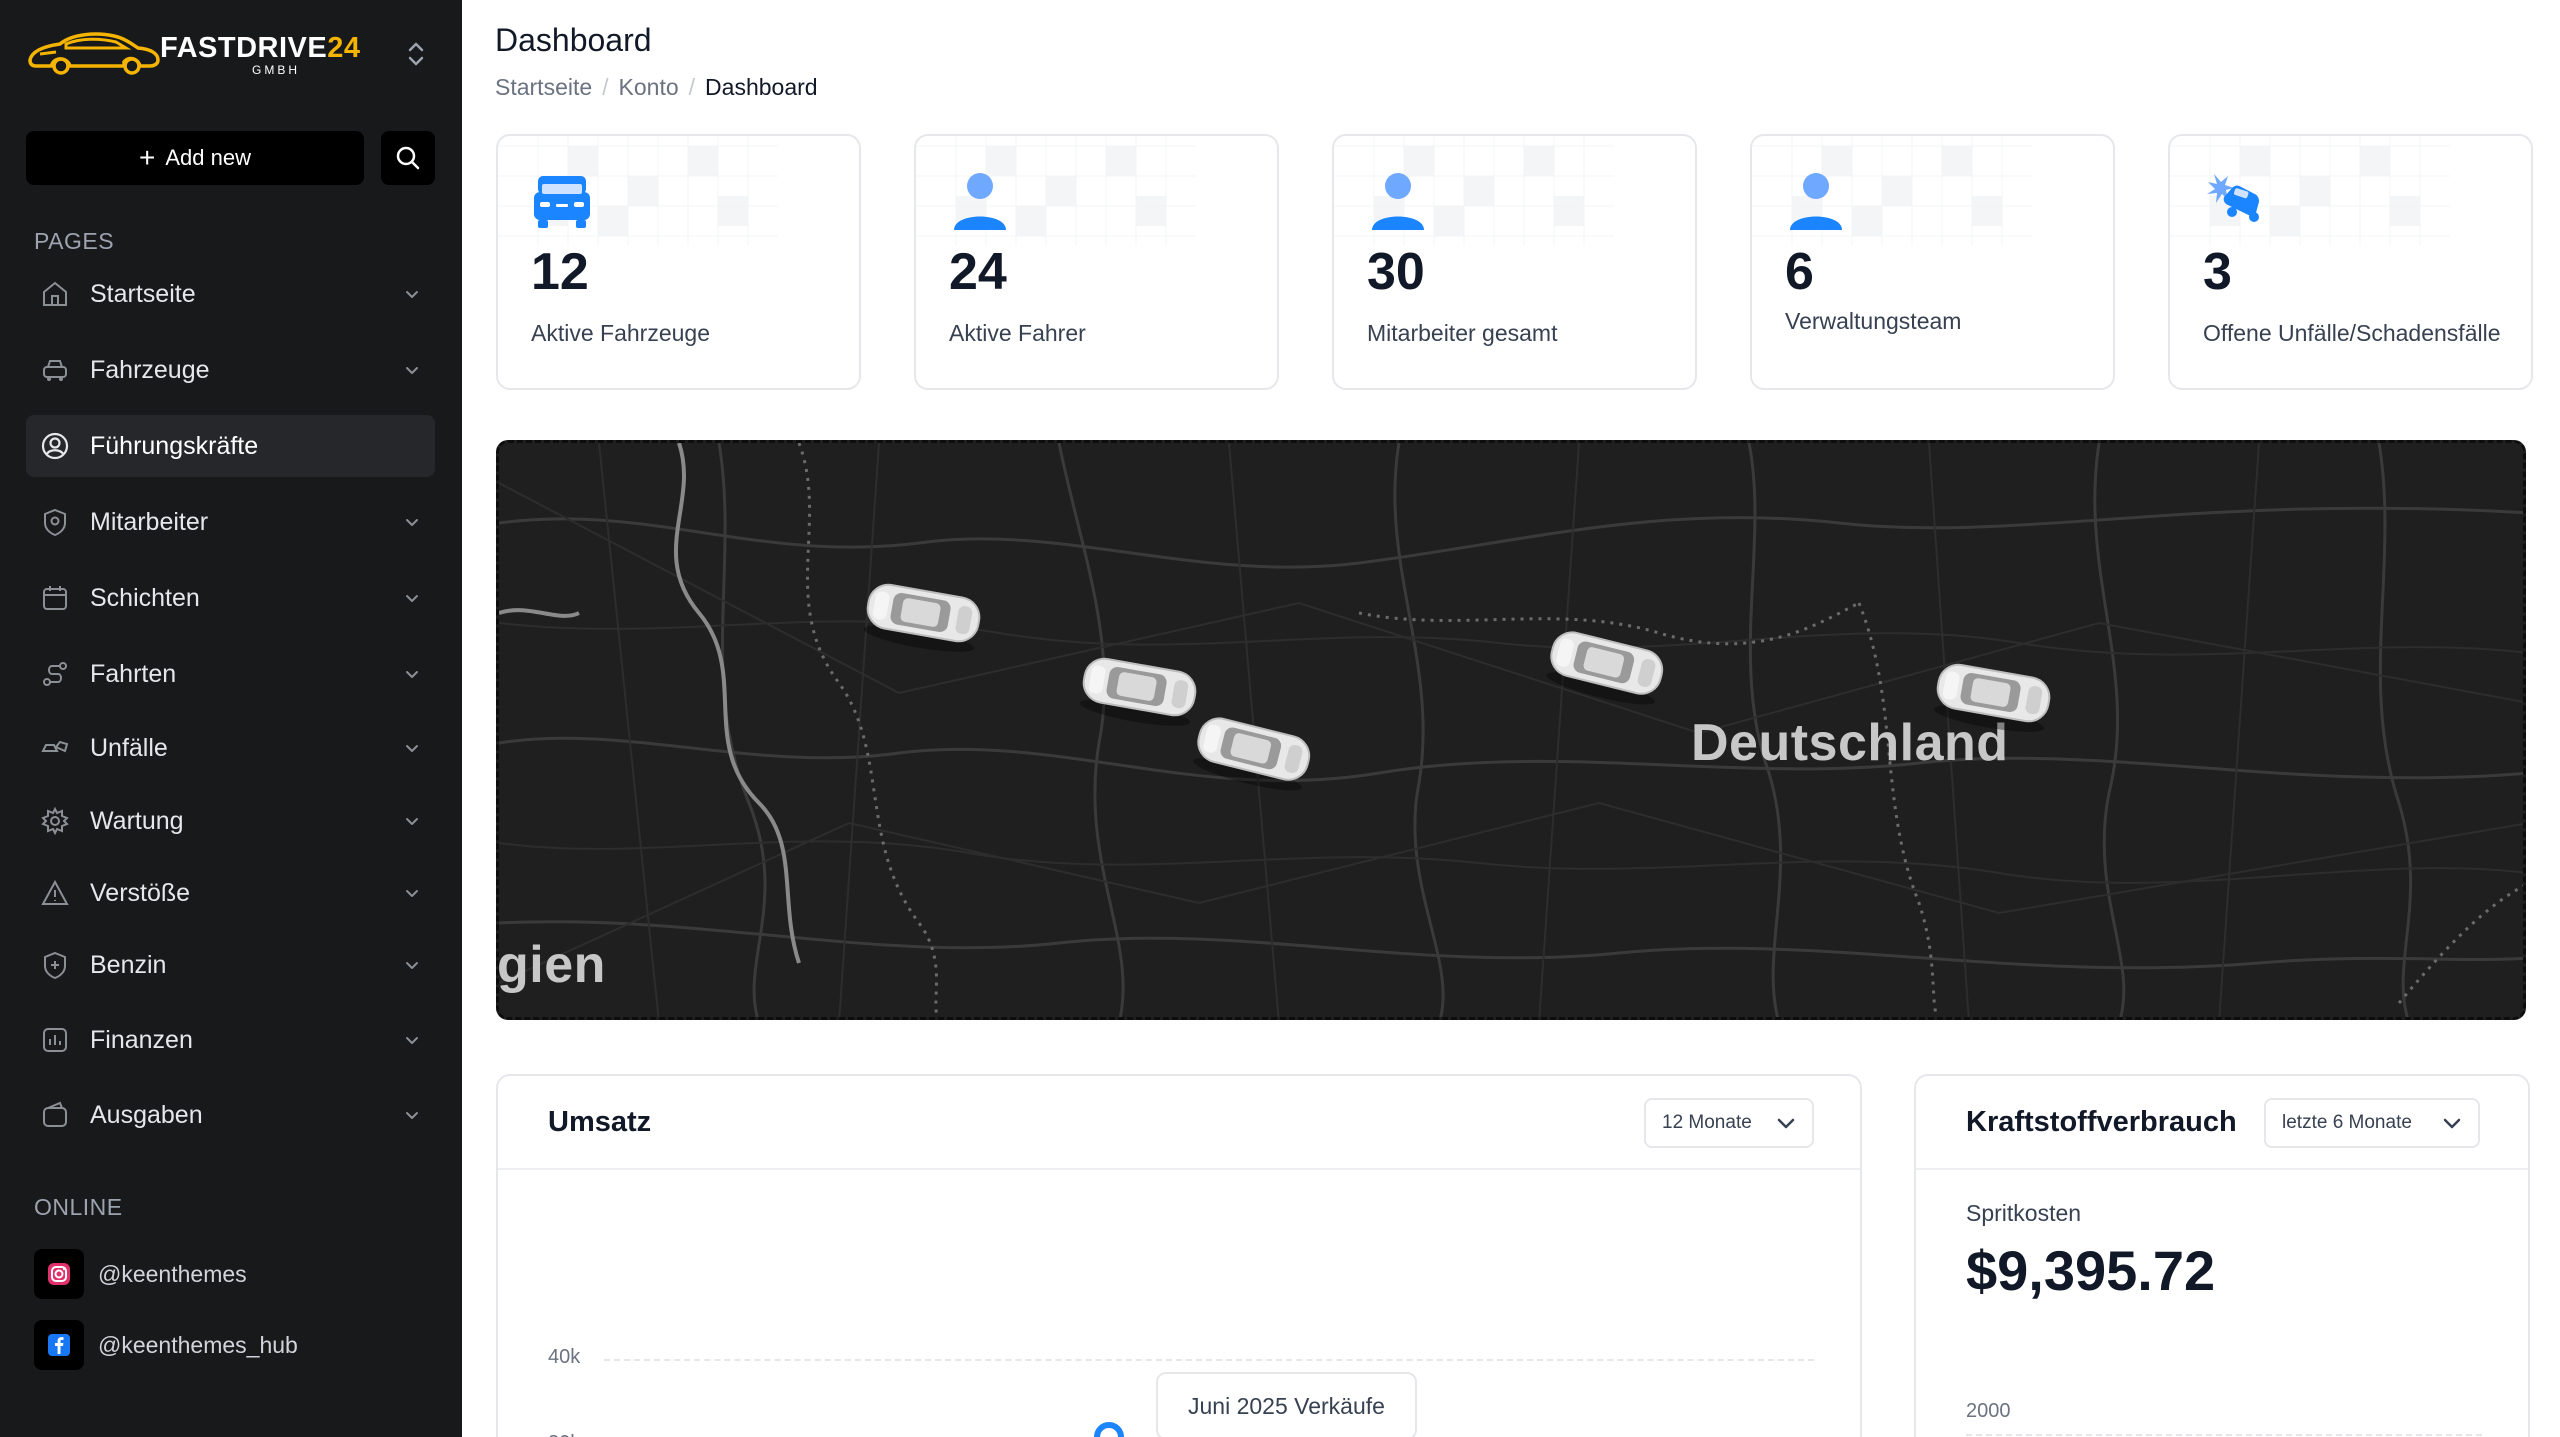  I want to click on revenue-title: Umsatz, so click(600, 1122).